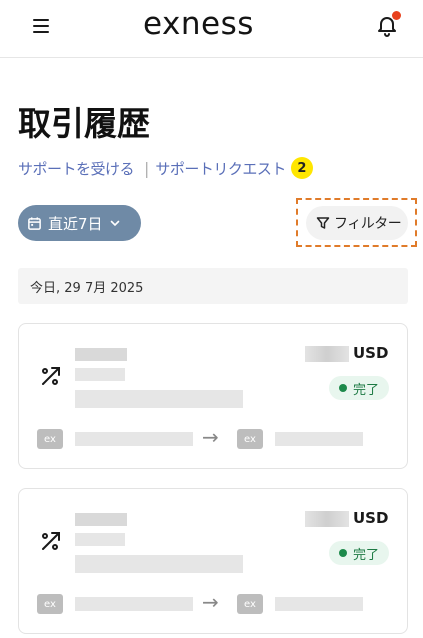 This screenshot has width=423, height=638. Describe the element at coordinates (396, 15) in the screenshot. I see `notification-dot` at that location.